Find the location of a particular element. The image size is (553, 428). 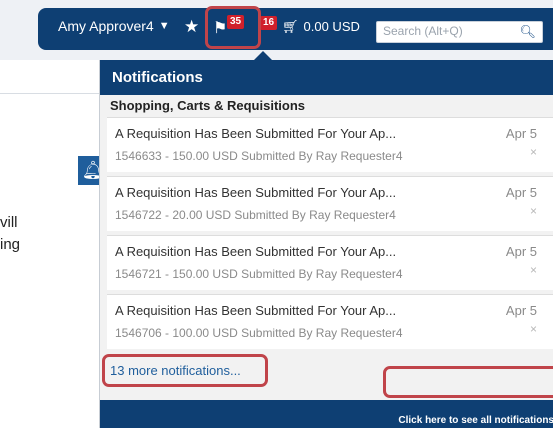

footer-link-highlight-outline is located at coordinates (468, 382).